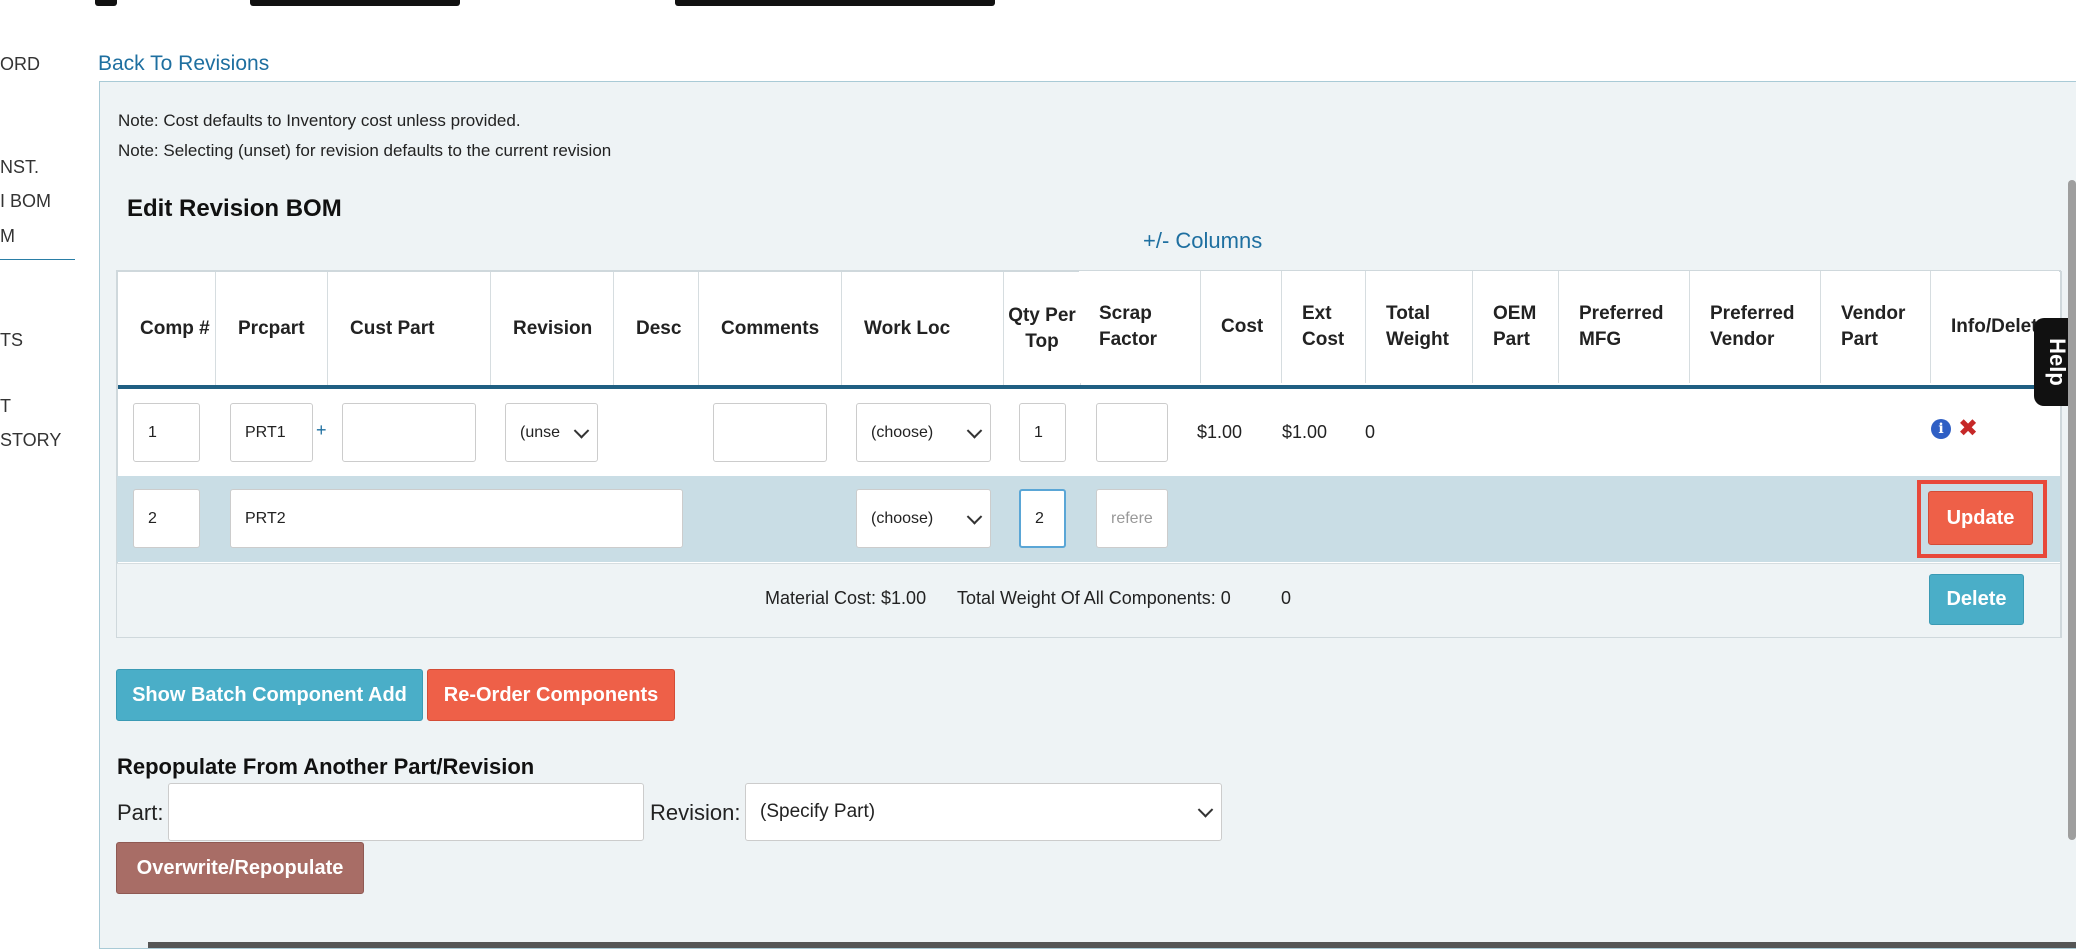  I want to click on page-title: Edit Revision BOM, so click(234, 208).